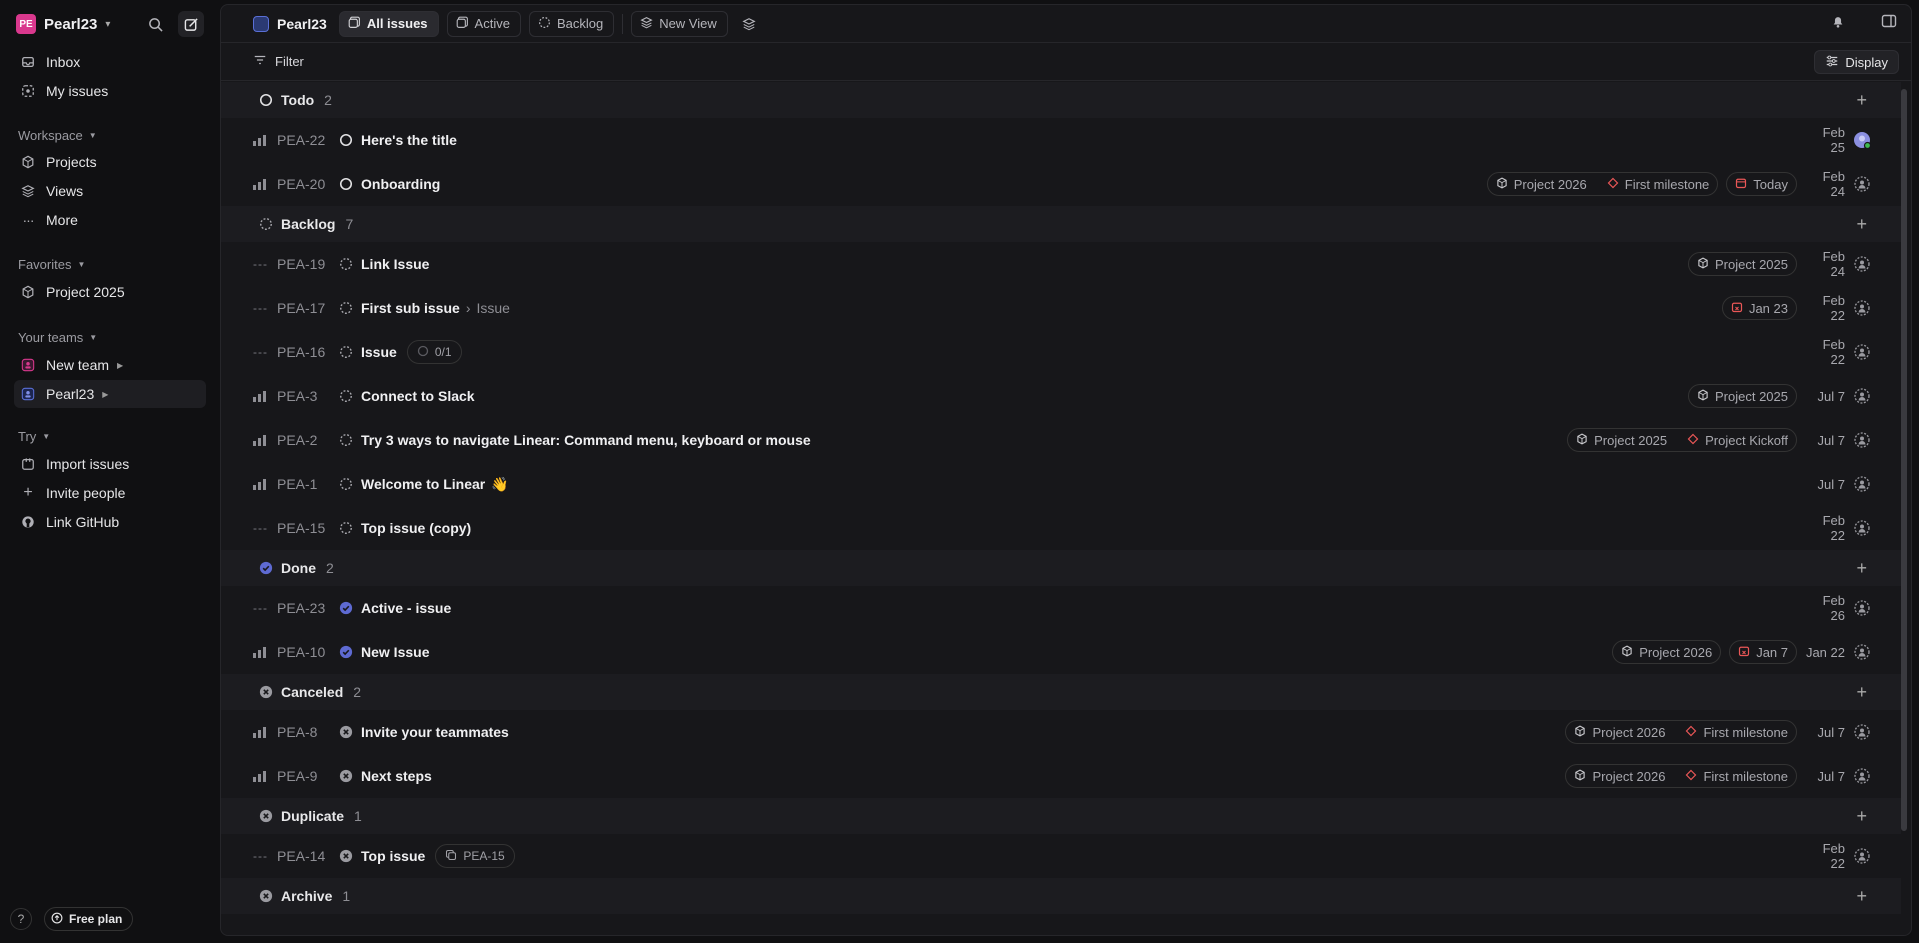  I want to click on sidebar-item-inbox: Inbox, so click(110, 62).